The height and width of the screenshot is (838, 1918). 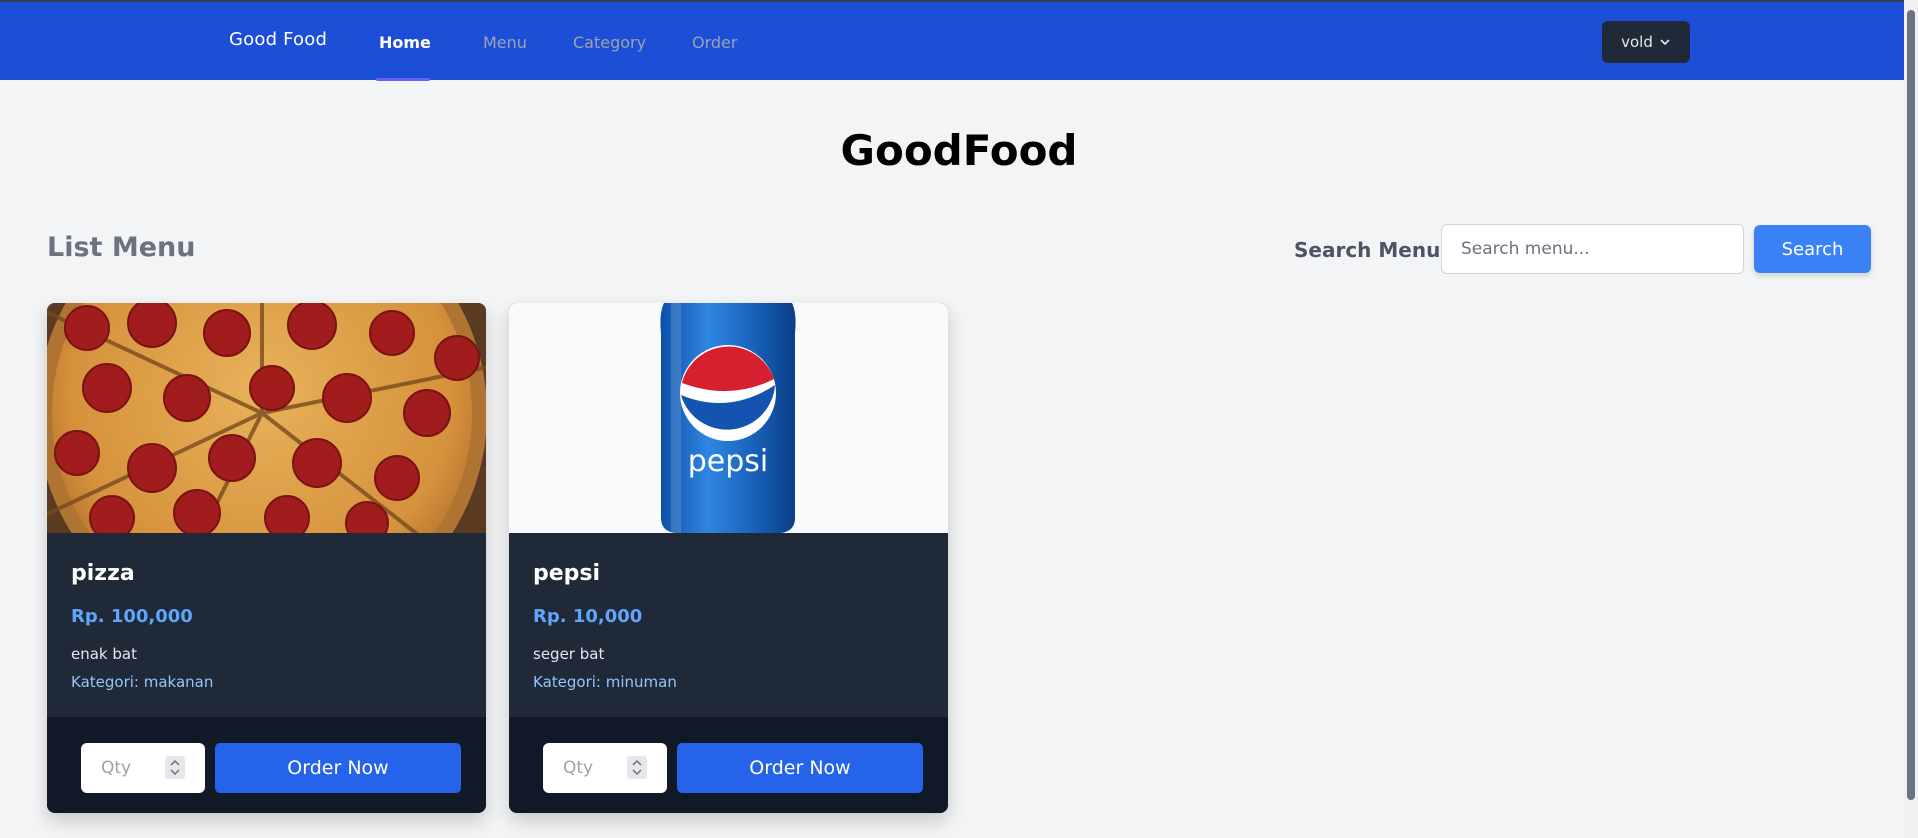 What do you see at coordinates (1637, 42) in the screenshot?
I see `user-name: vold` at bounding box center [1637, 42].